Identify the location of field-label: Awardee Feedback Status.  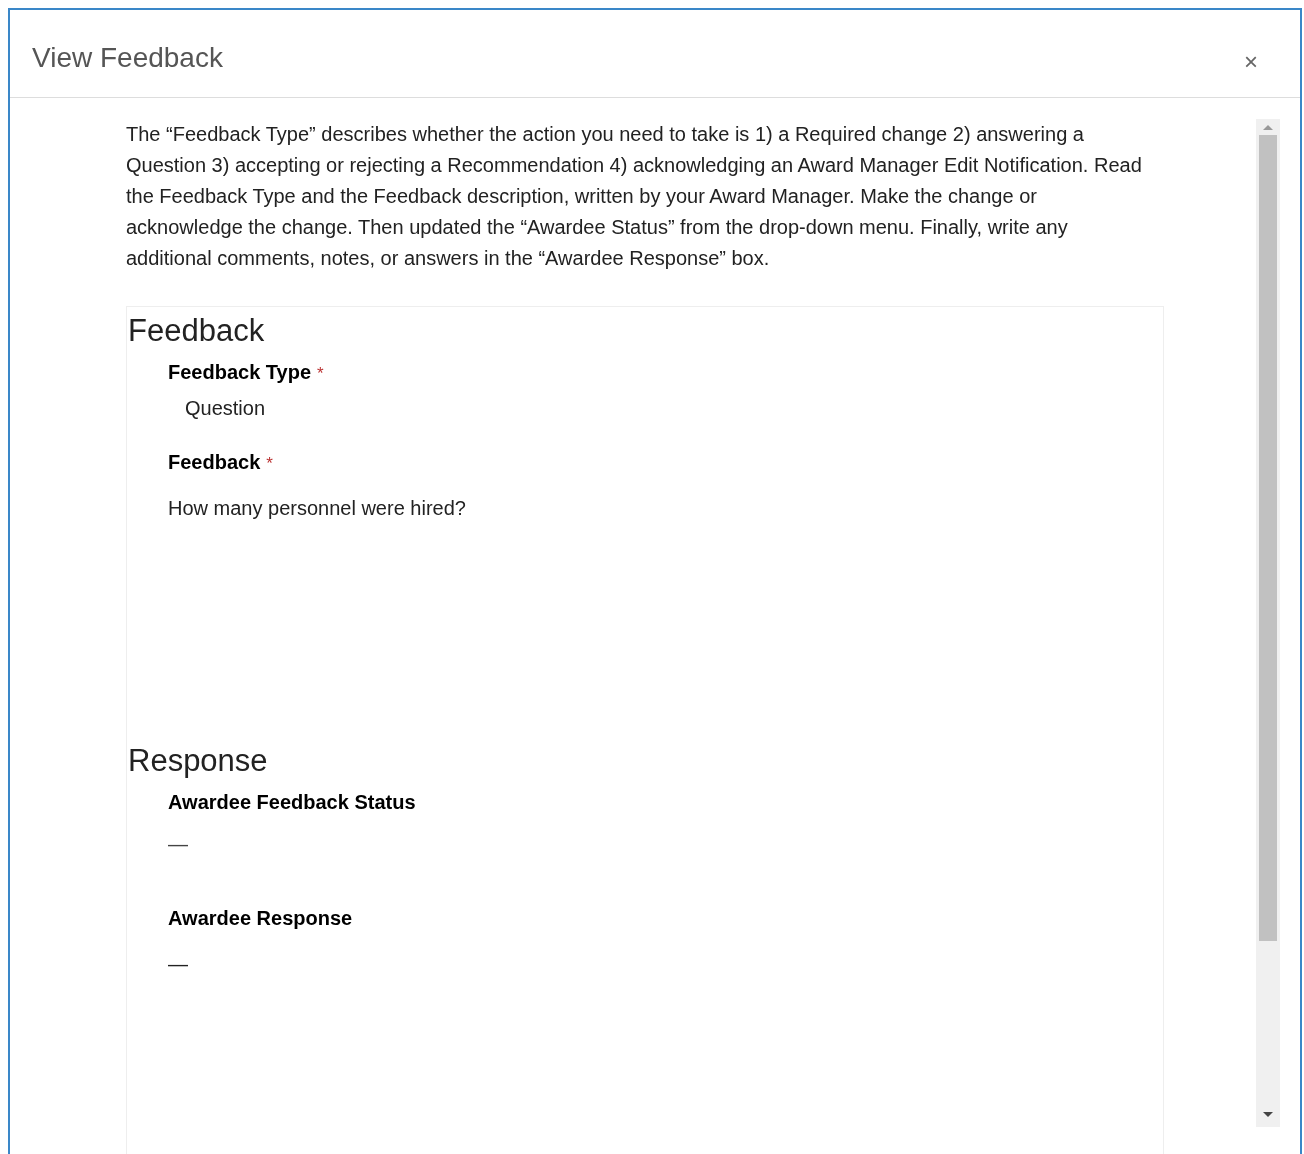
(292, 802).